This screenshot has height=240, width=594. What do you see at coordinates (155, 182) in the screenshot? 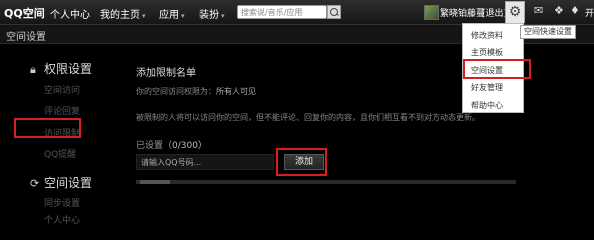
I see `list-scrollbar` at bounding box center [155, 182].